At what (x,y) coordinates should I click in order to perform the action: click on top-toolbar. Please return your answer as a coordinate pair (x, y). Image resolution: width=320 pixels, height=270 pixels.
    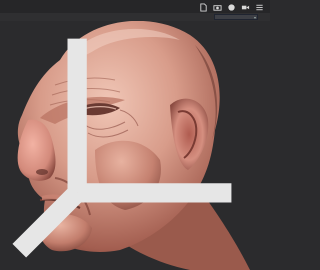
    Looking at the image, I should click on (135, 7).